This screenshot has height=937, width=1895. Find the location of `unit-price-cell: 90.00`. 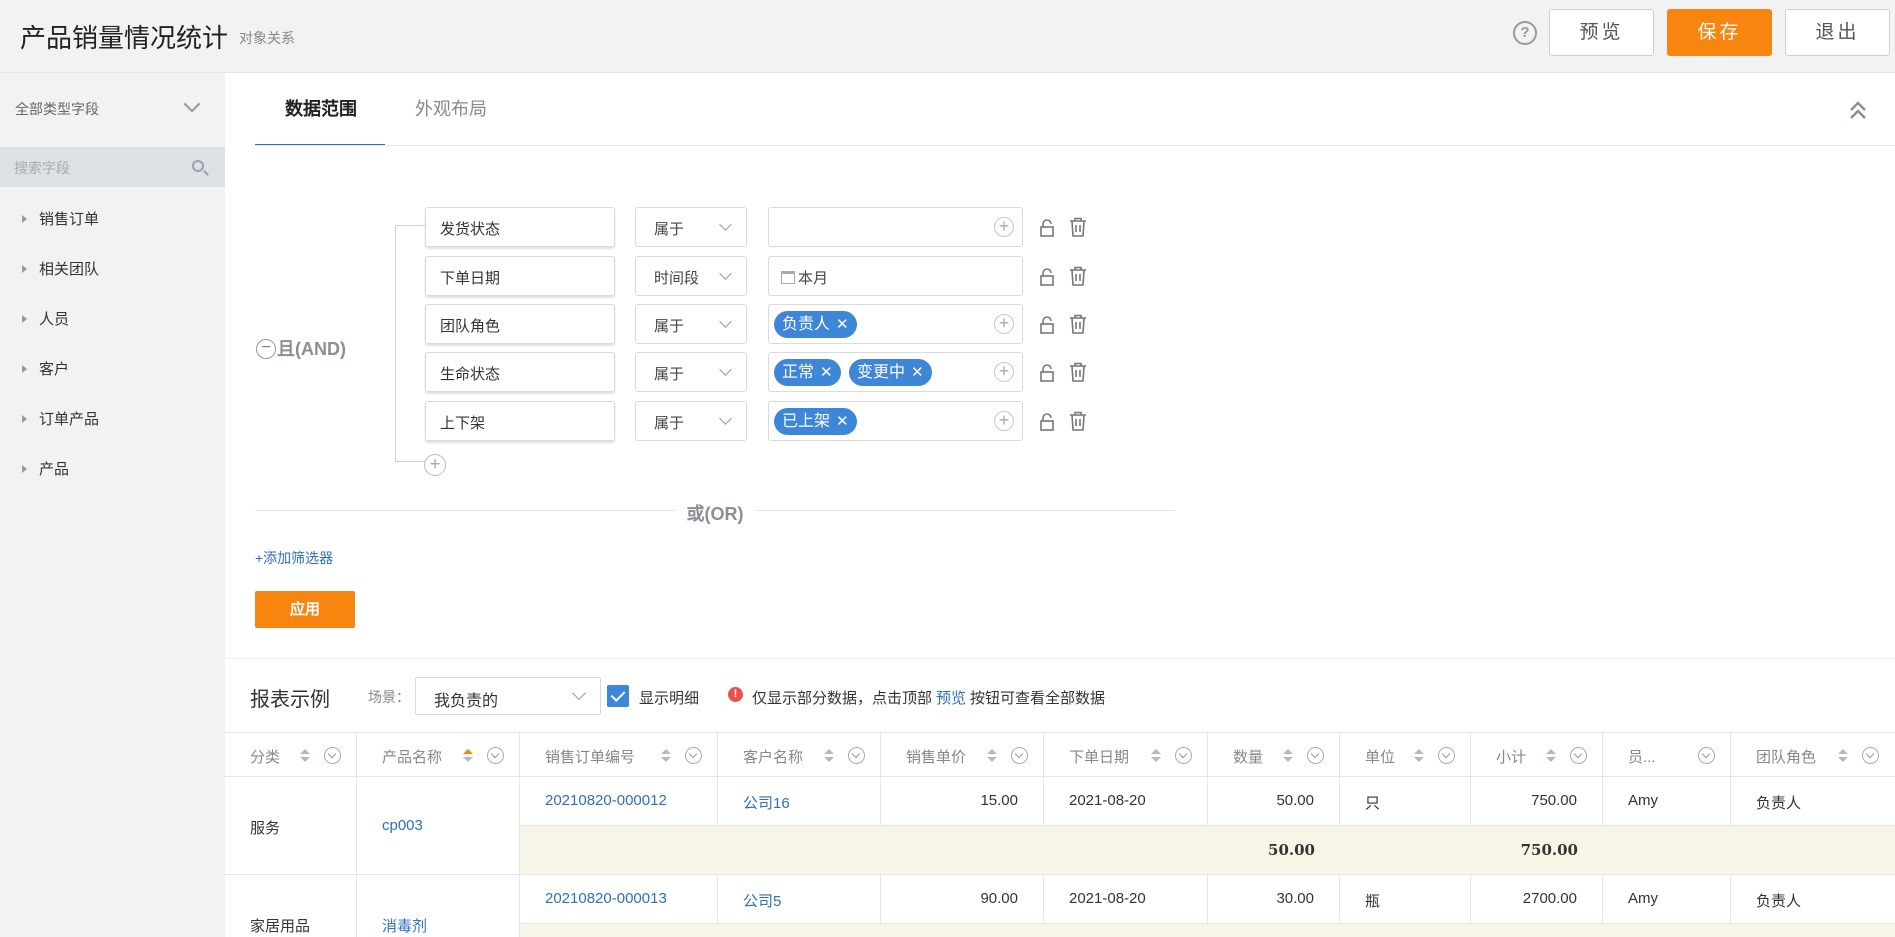

unit-price-cell: 90.00 is located at coordinates (962, 899).